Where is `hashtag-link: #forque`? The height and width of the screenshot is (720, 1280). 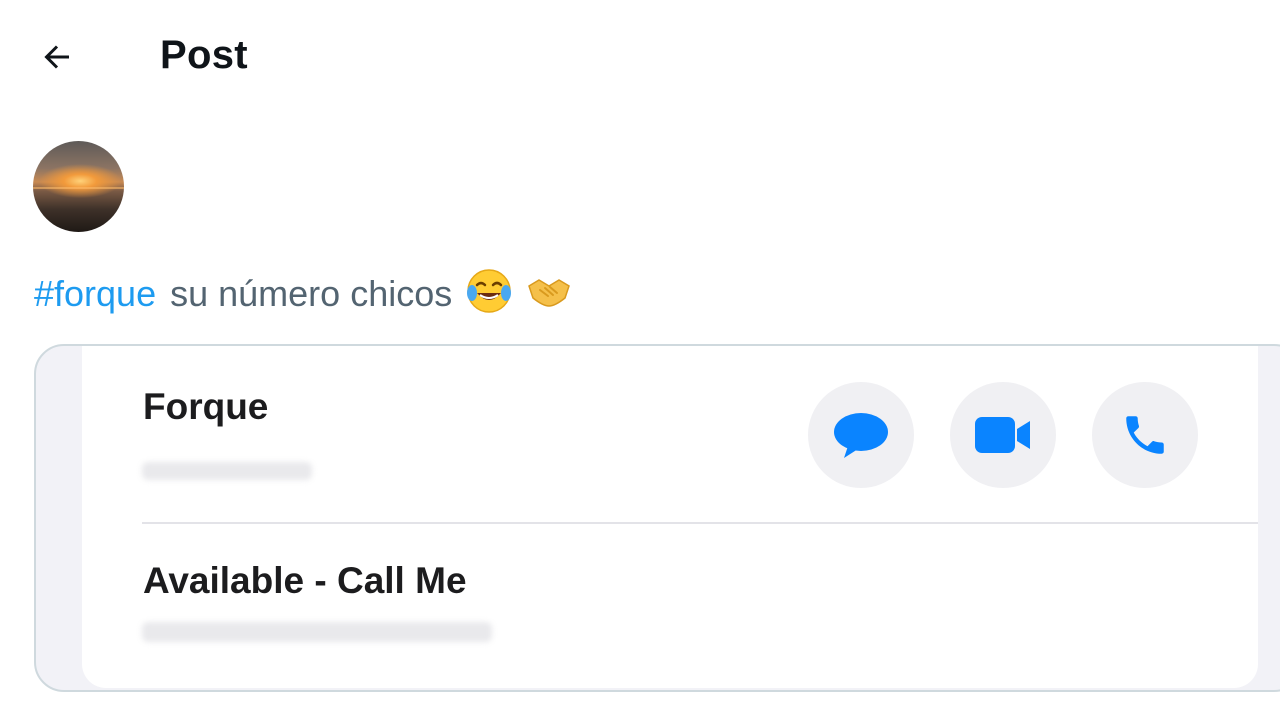 hashtag-link: #forque is located at coordinates (95, 293).